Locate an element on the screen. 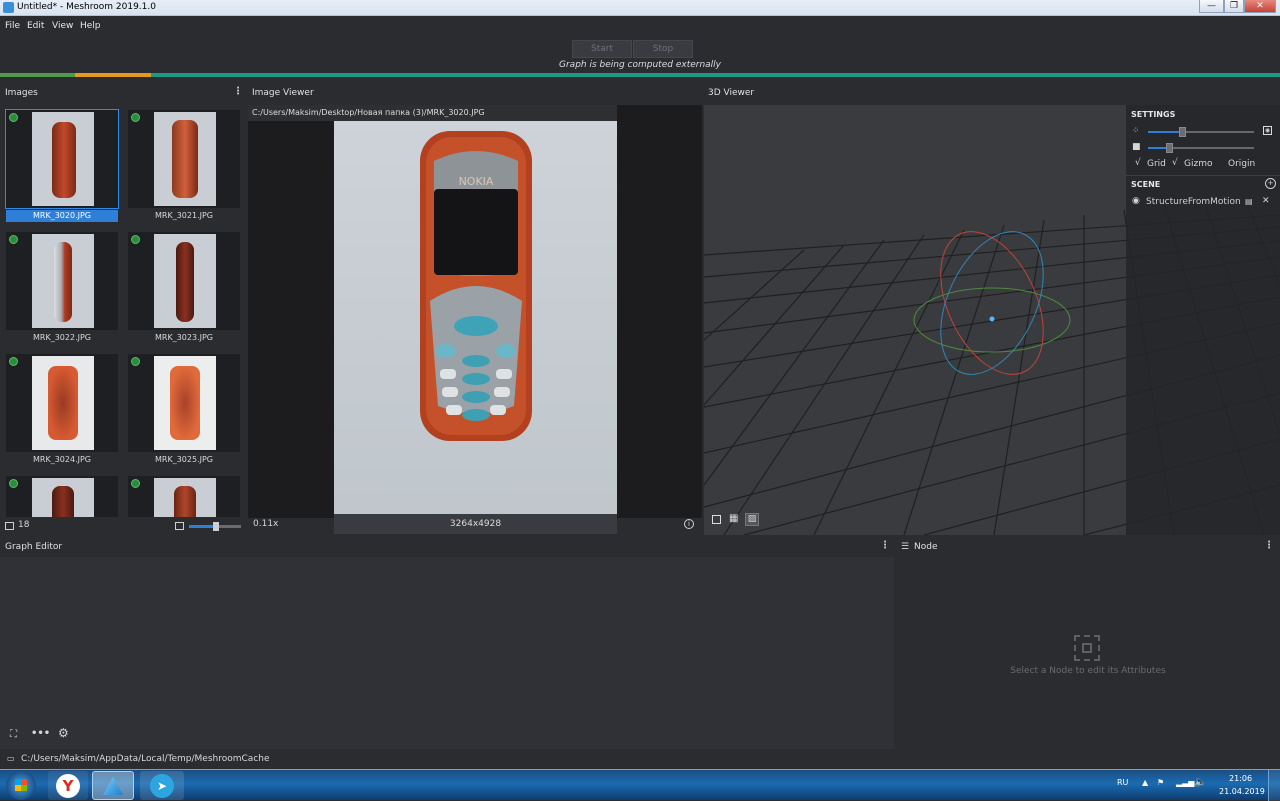  stop-button: Stop is located at coordinates (663, 49).